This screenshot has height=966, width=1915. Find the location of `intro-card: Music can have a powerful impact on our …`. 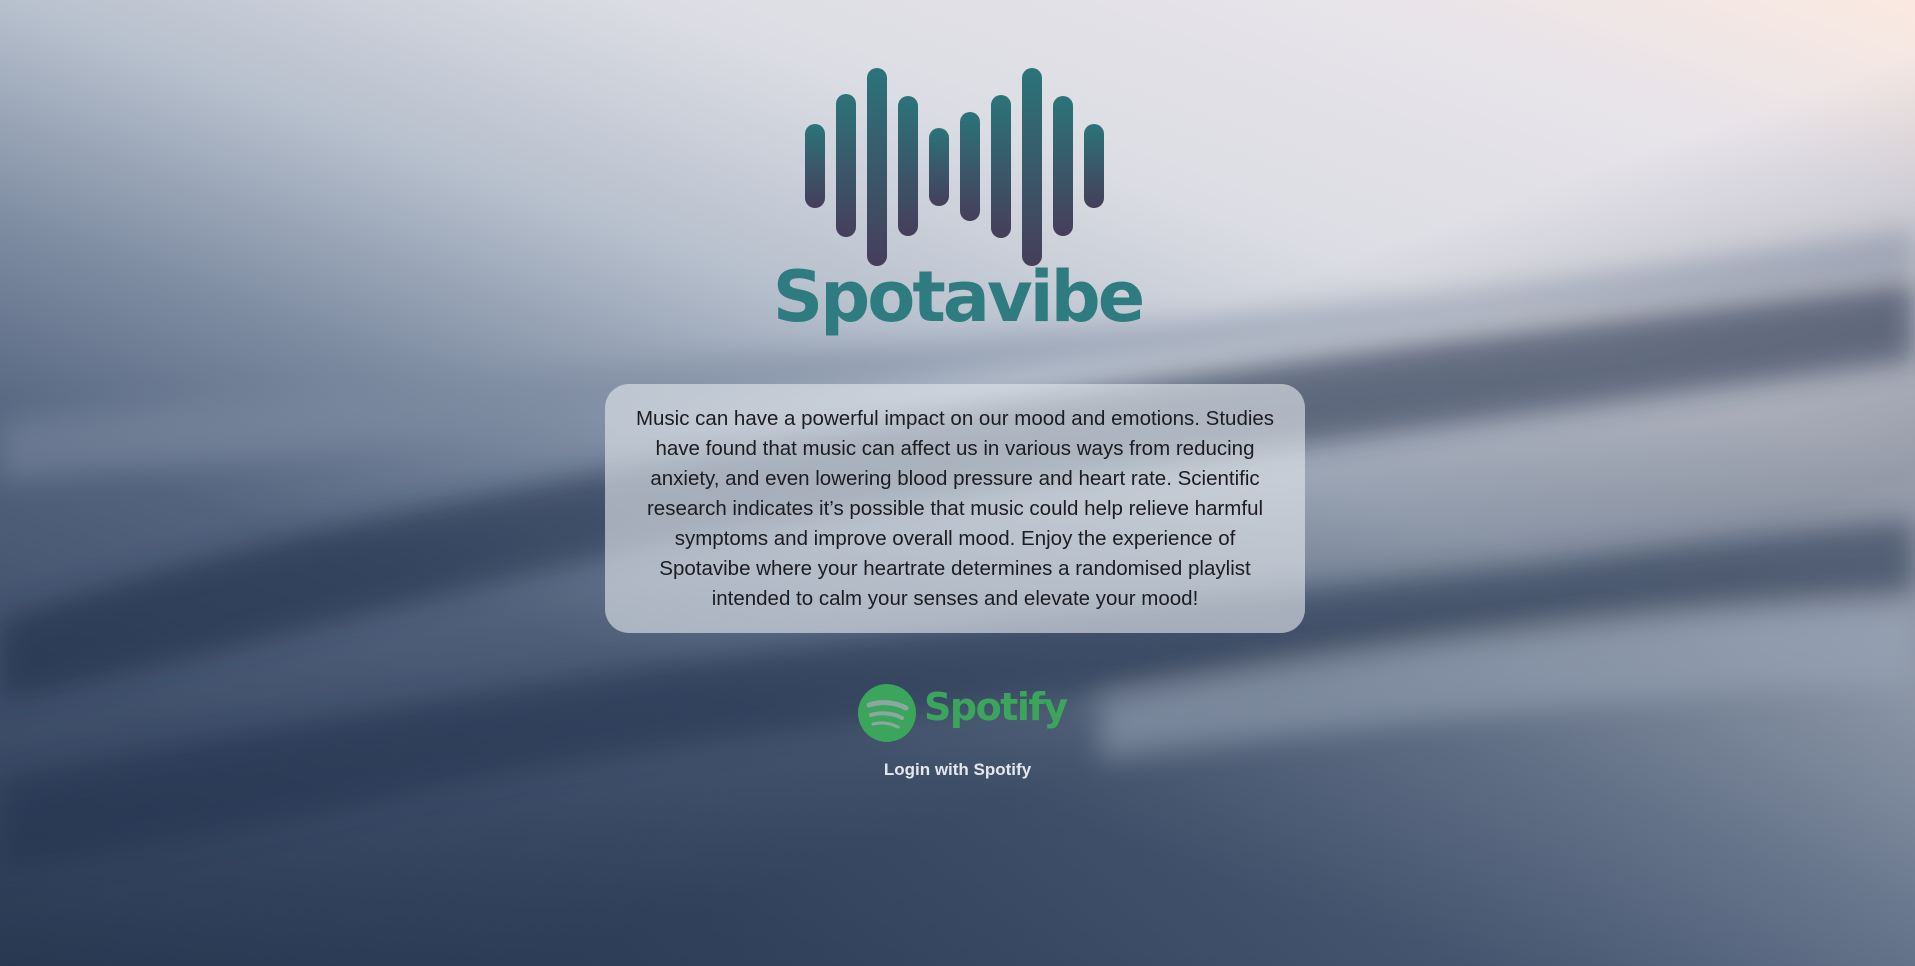

intro-card: Music can have a powerful impact on our … is located at coordinates (955, 508).